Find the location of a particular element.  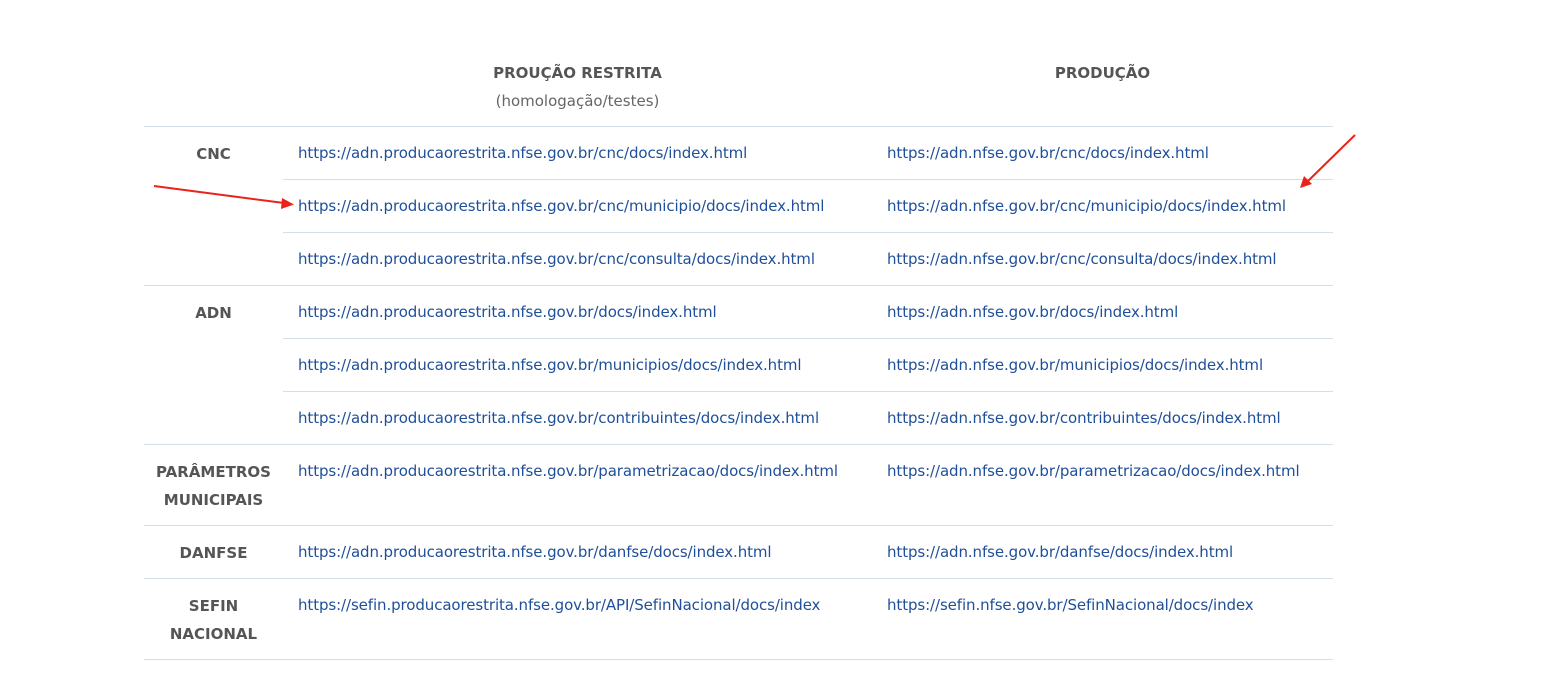

header-restrita-column: PROUÇÃO RESTRITA (homologação/testes) is located at coordinates (577, 89).